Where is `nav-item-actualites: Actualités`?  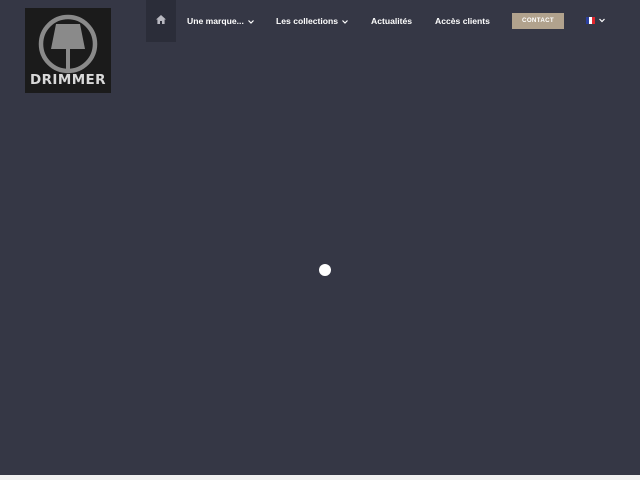 nav-item-actualites: Actualités is located at coordinates (391, 21).